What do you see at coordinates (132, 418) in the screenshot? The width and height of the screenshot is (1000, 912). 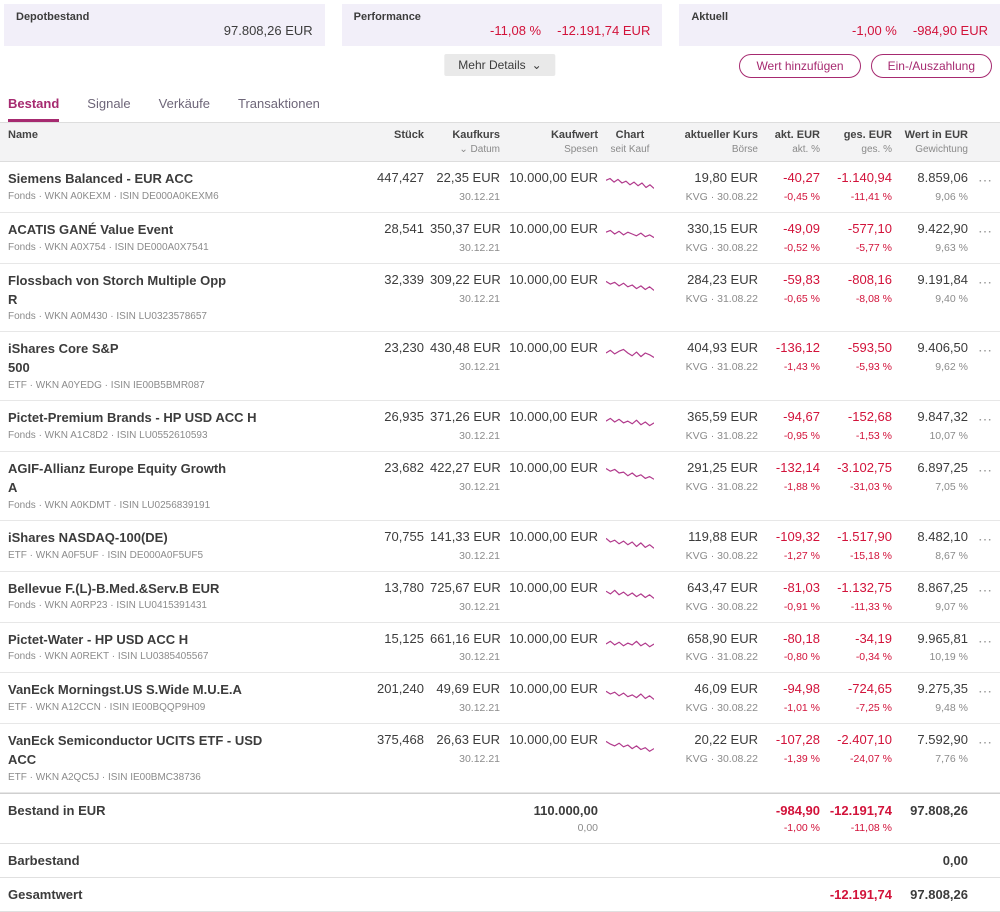 I see `fund-name: Pictet-Premium Brands - HP USD ACC H` at bounding box center [132, 418].